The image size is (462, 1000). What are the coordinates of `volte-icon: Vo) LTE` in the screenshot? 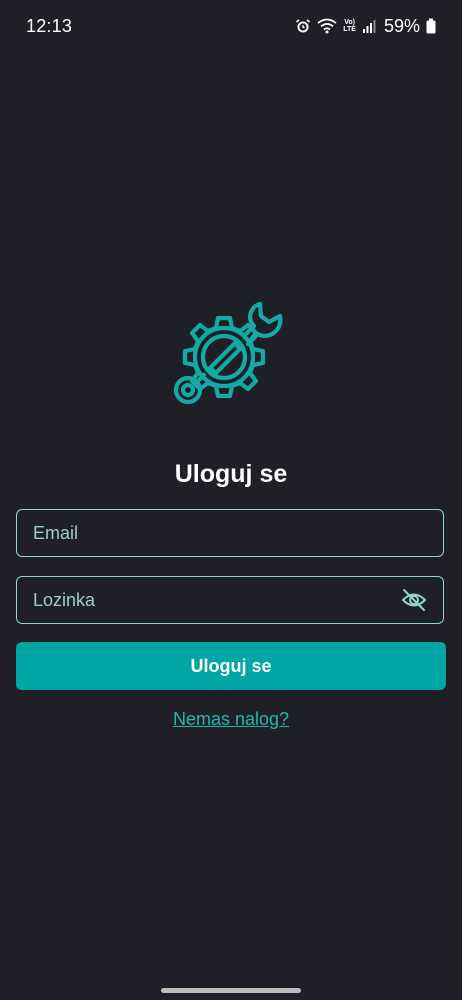 It's located at (349, 26).